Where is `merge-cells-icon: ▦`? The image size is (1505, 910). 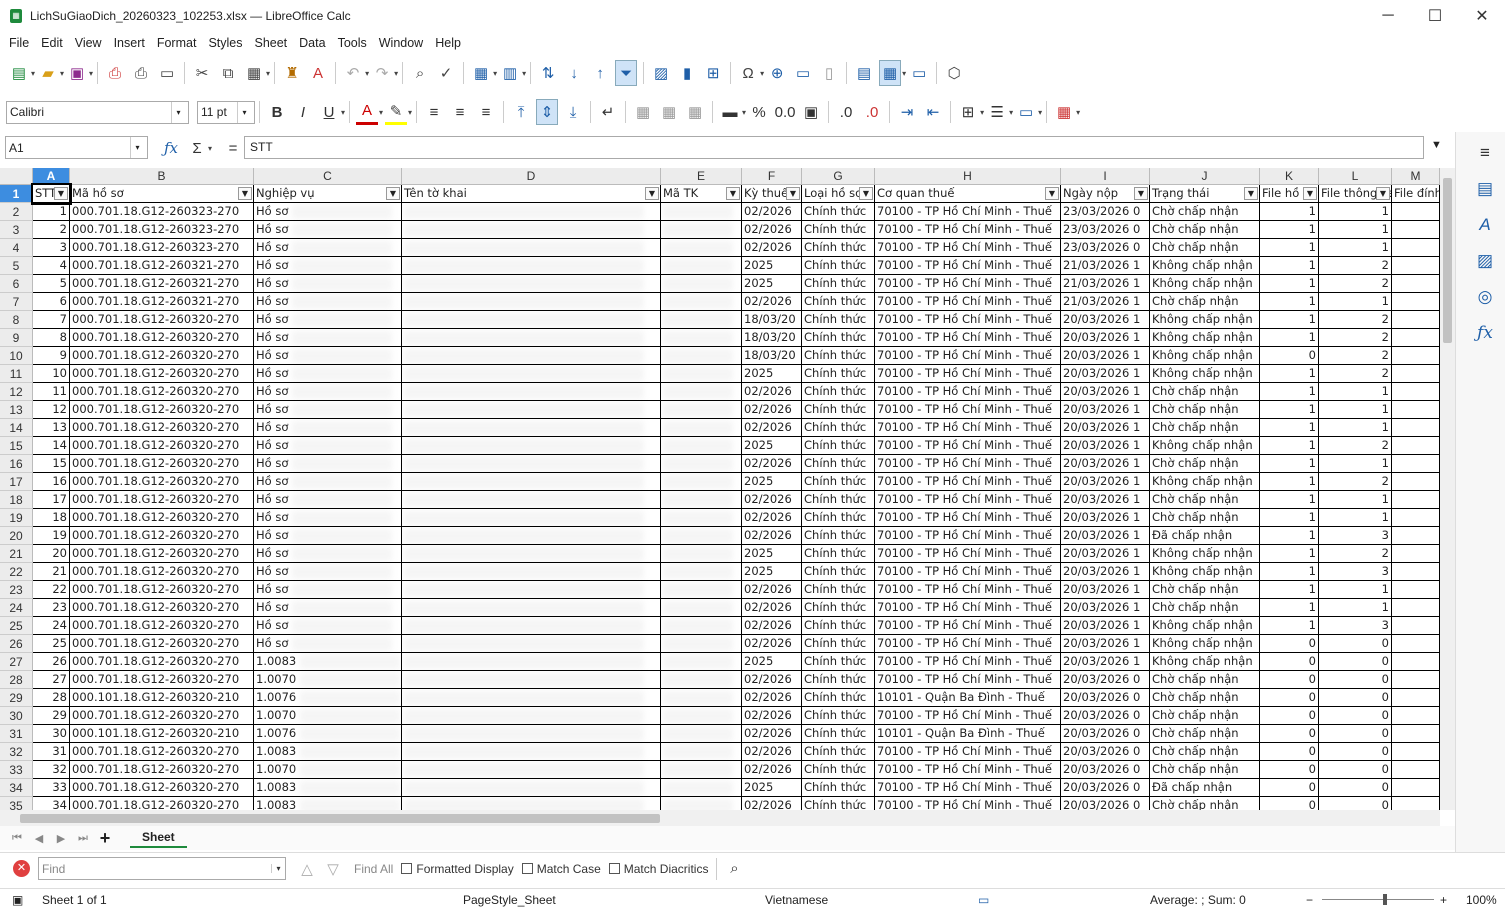 merge-cells-icon: ▦ is located at coordinates (669, 112).